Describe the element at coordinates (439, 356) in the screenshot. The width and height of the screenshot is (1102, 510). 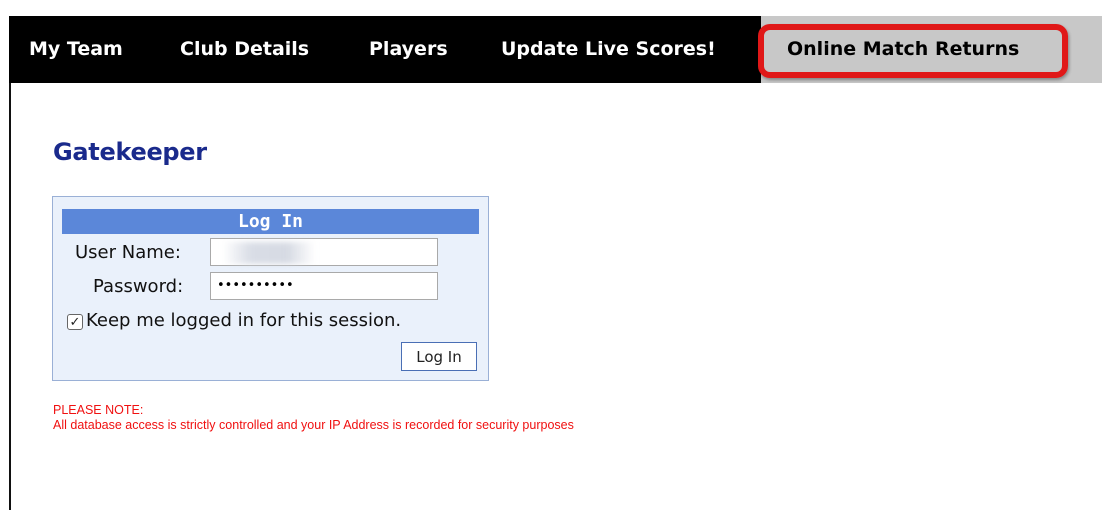
I see `login-button: Log In` at that location.